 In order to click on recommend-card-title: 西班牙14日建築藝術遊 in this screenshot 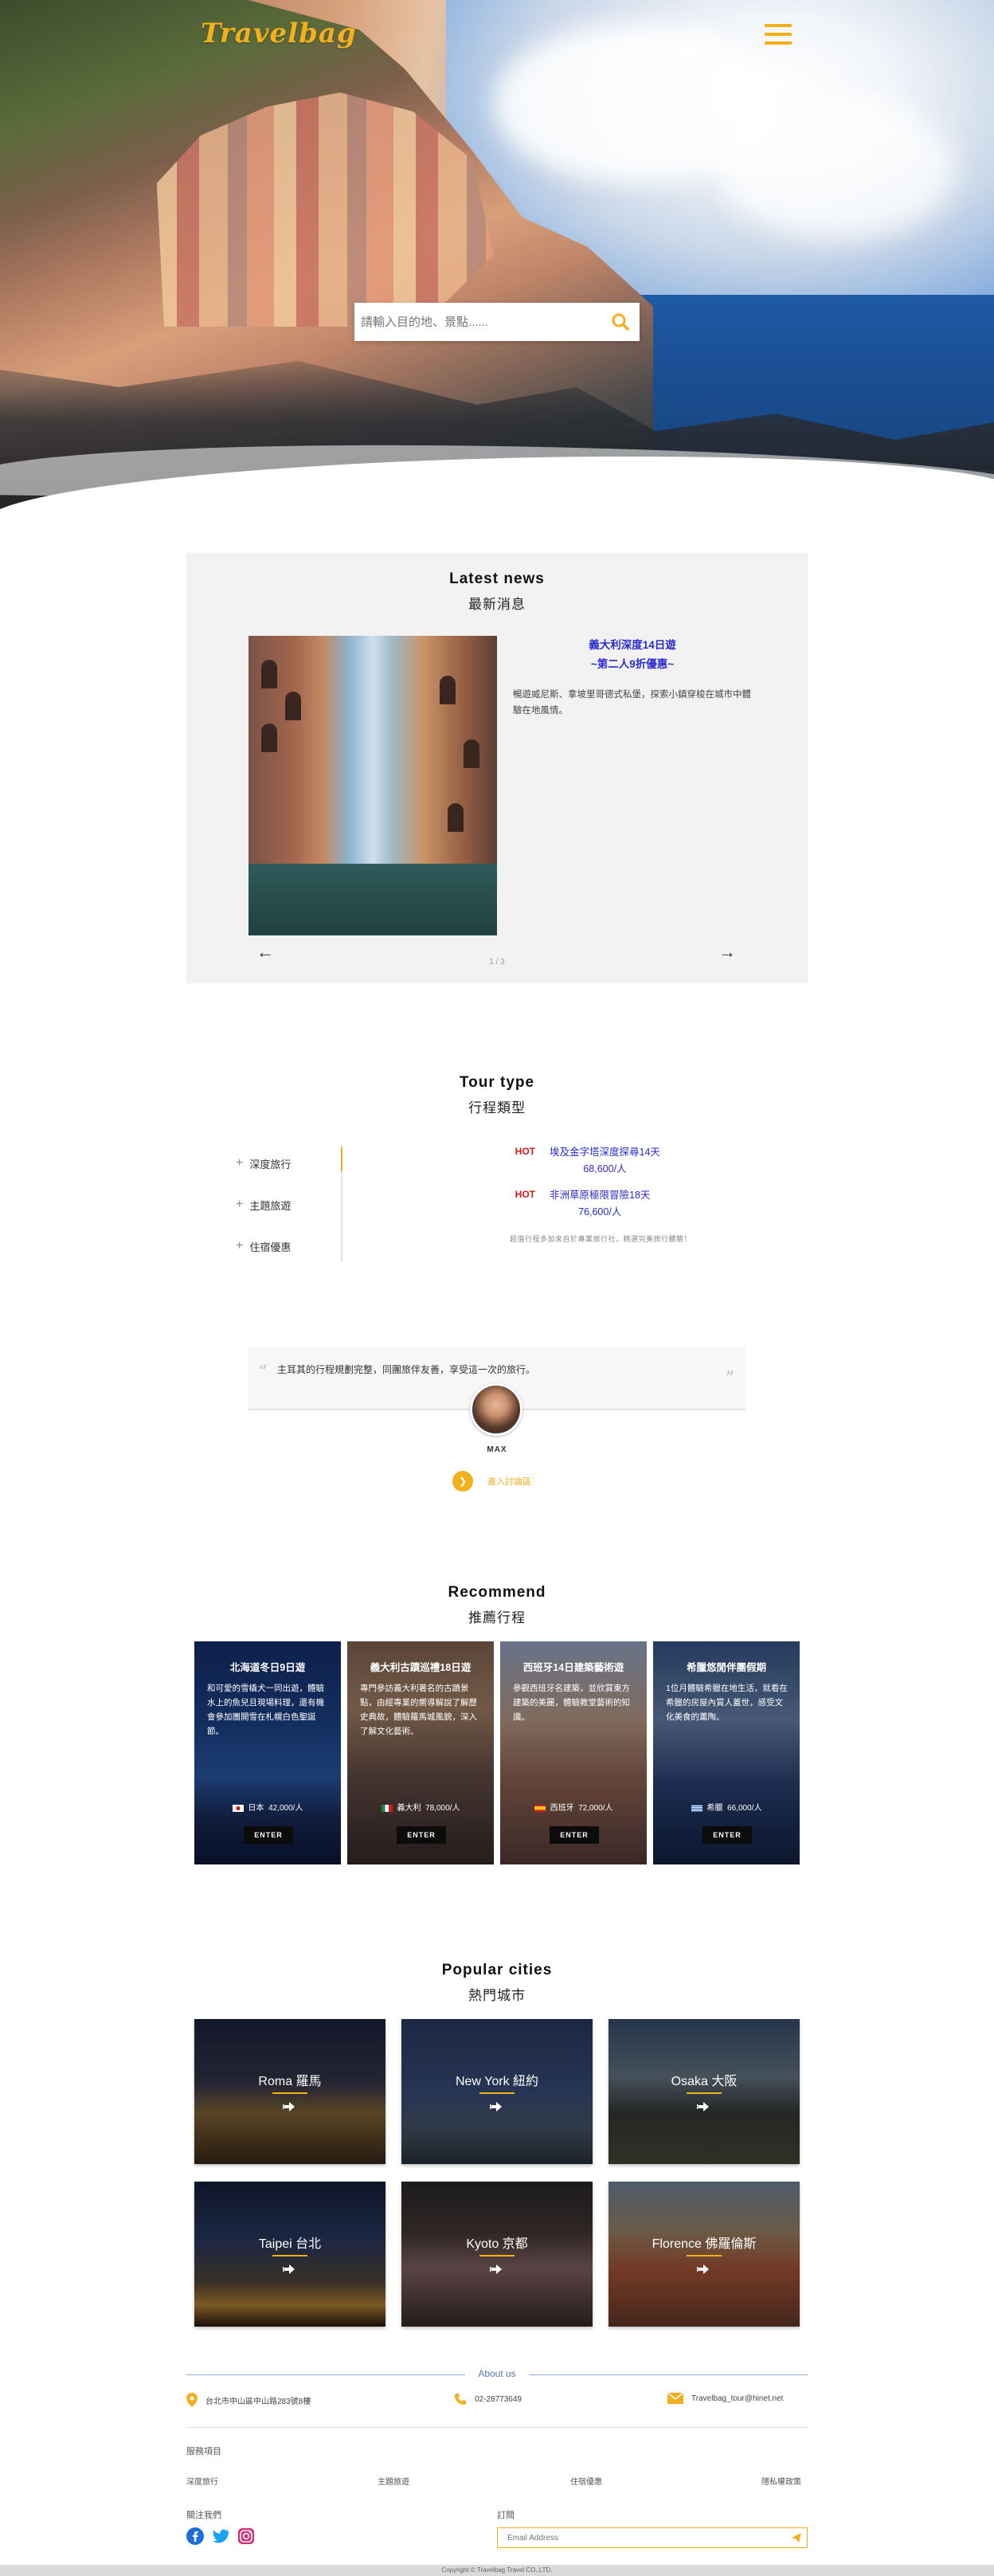, I will do `click(573, 1667)`.